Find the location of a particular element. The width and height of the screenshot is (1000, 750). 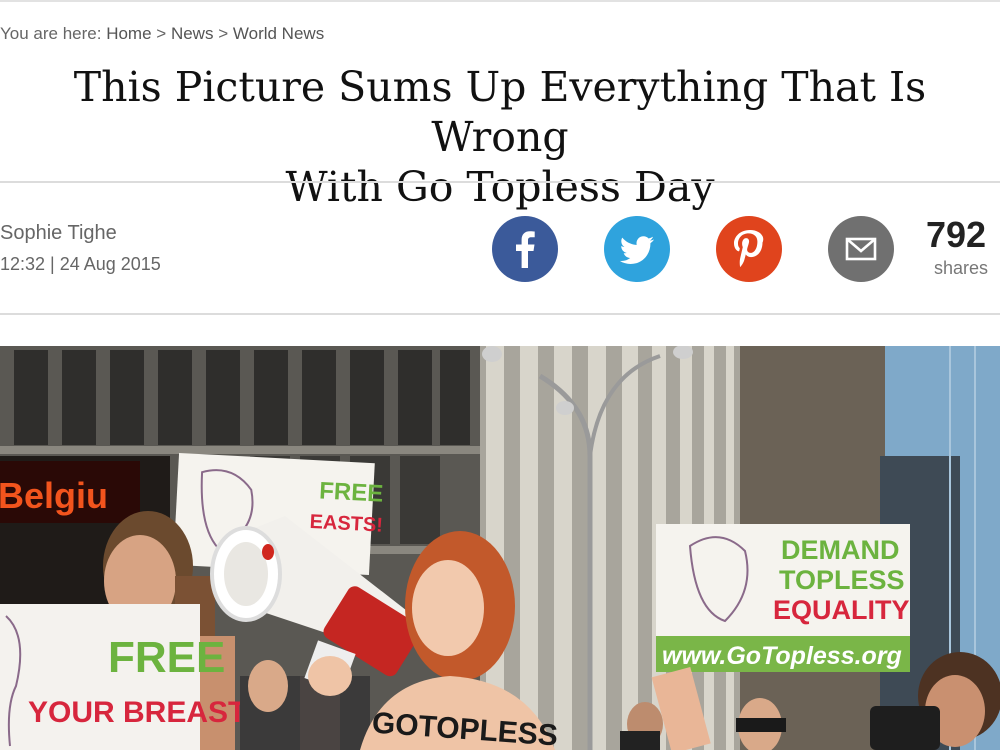

twitter-share-button is located at coordinates (637, 249).